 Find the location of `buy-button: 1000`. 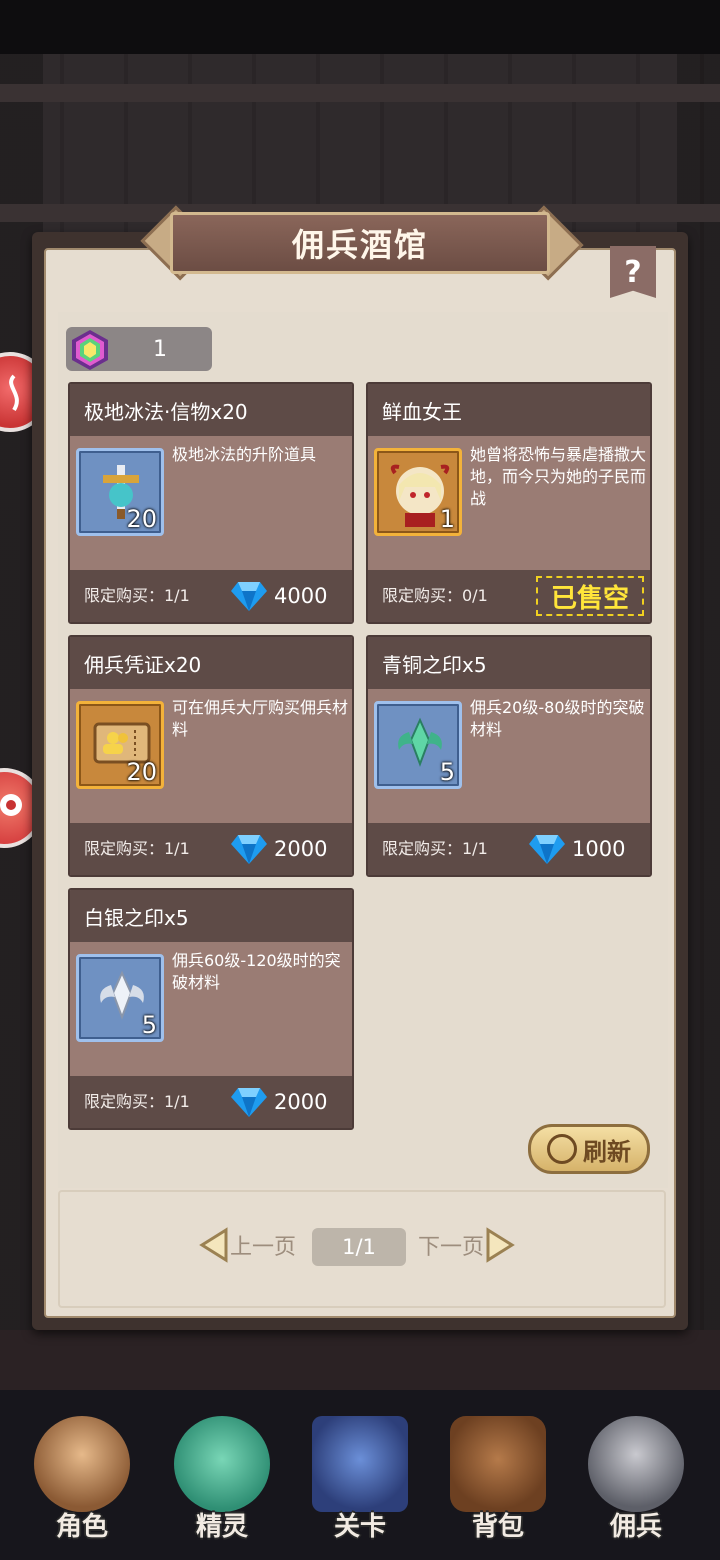

buy-button: 1000 is located at coordinates (576, 849).